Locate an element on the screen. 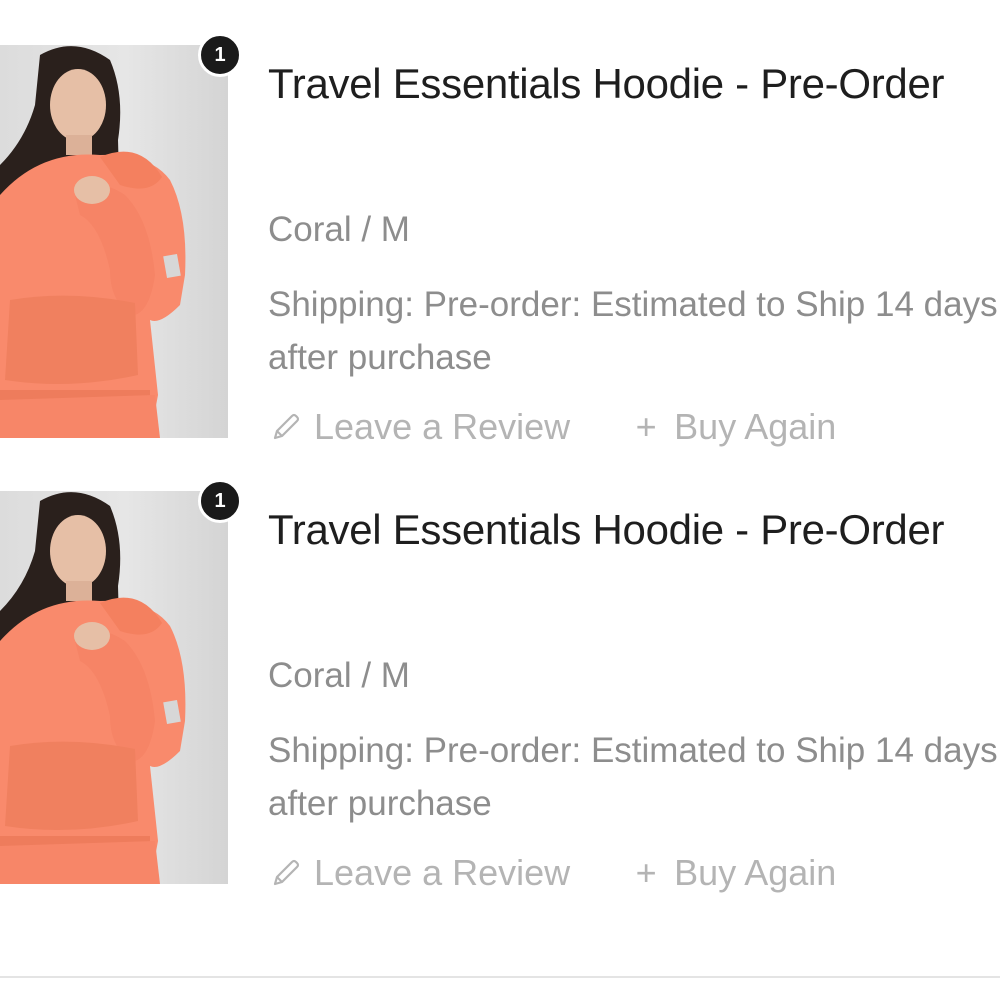  section-divider is located at coordinates (500, 977).